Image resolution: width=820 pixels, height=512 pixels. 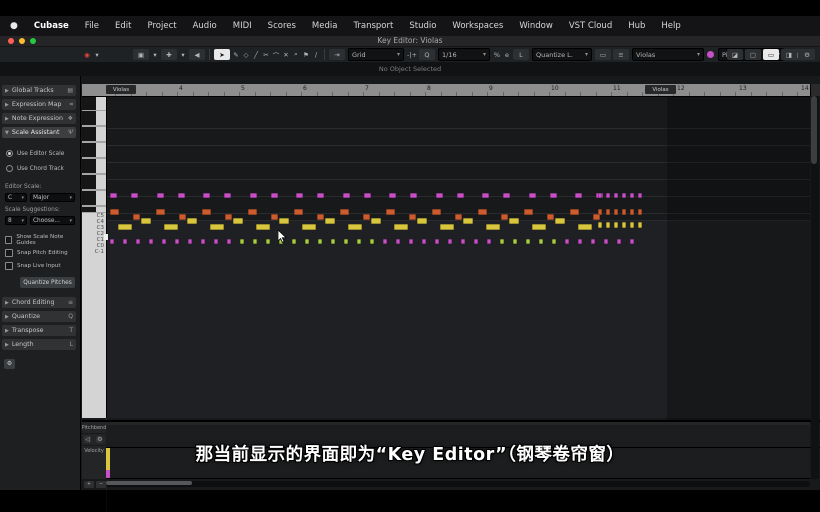 What do you see at coordinates (205, 26) in the screenshot?
I see `menu-item-audio: Audio` at bounding box center [205, 26].